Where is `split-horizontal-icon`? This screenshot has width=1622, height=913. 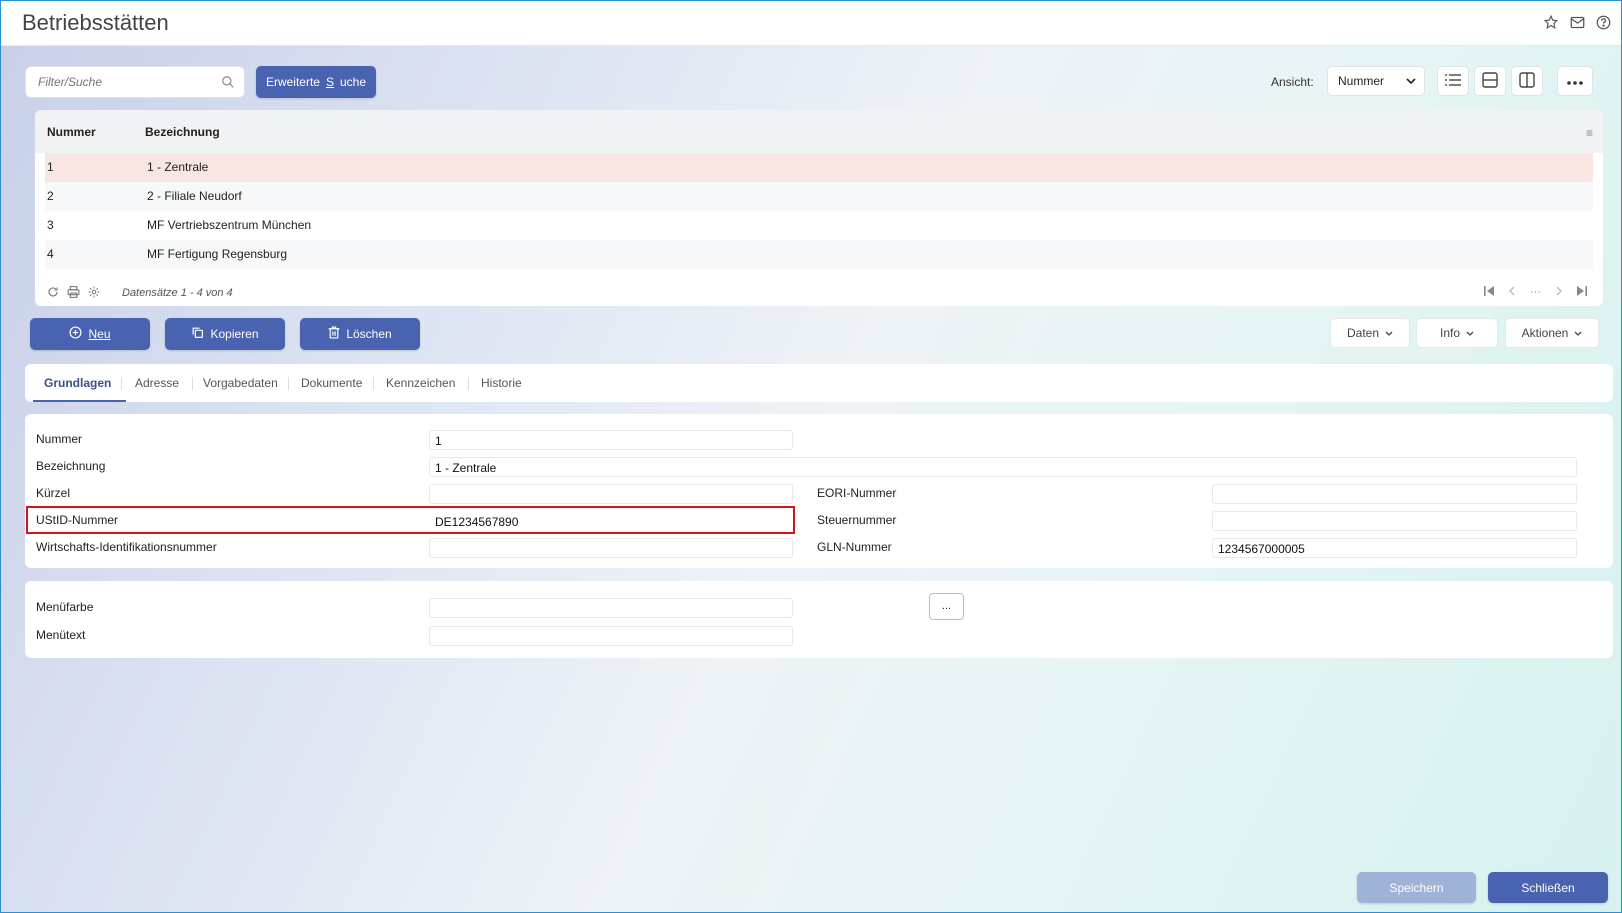 split-horizontal-icon is located at coordinates (1490, 81).